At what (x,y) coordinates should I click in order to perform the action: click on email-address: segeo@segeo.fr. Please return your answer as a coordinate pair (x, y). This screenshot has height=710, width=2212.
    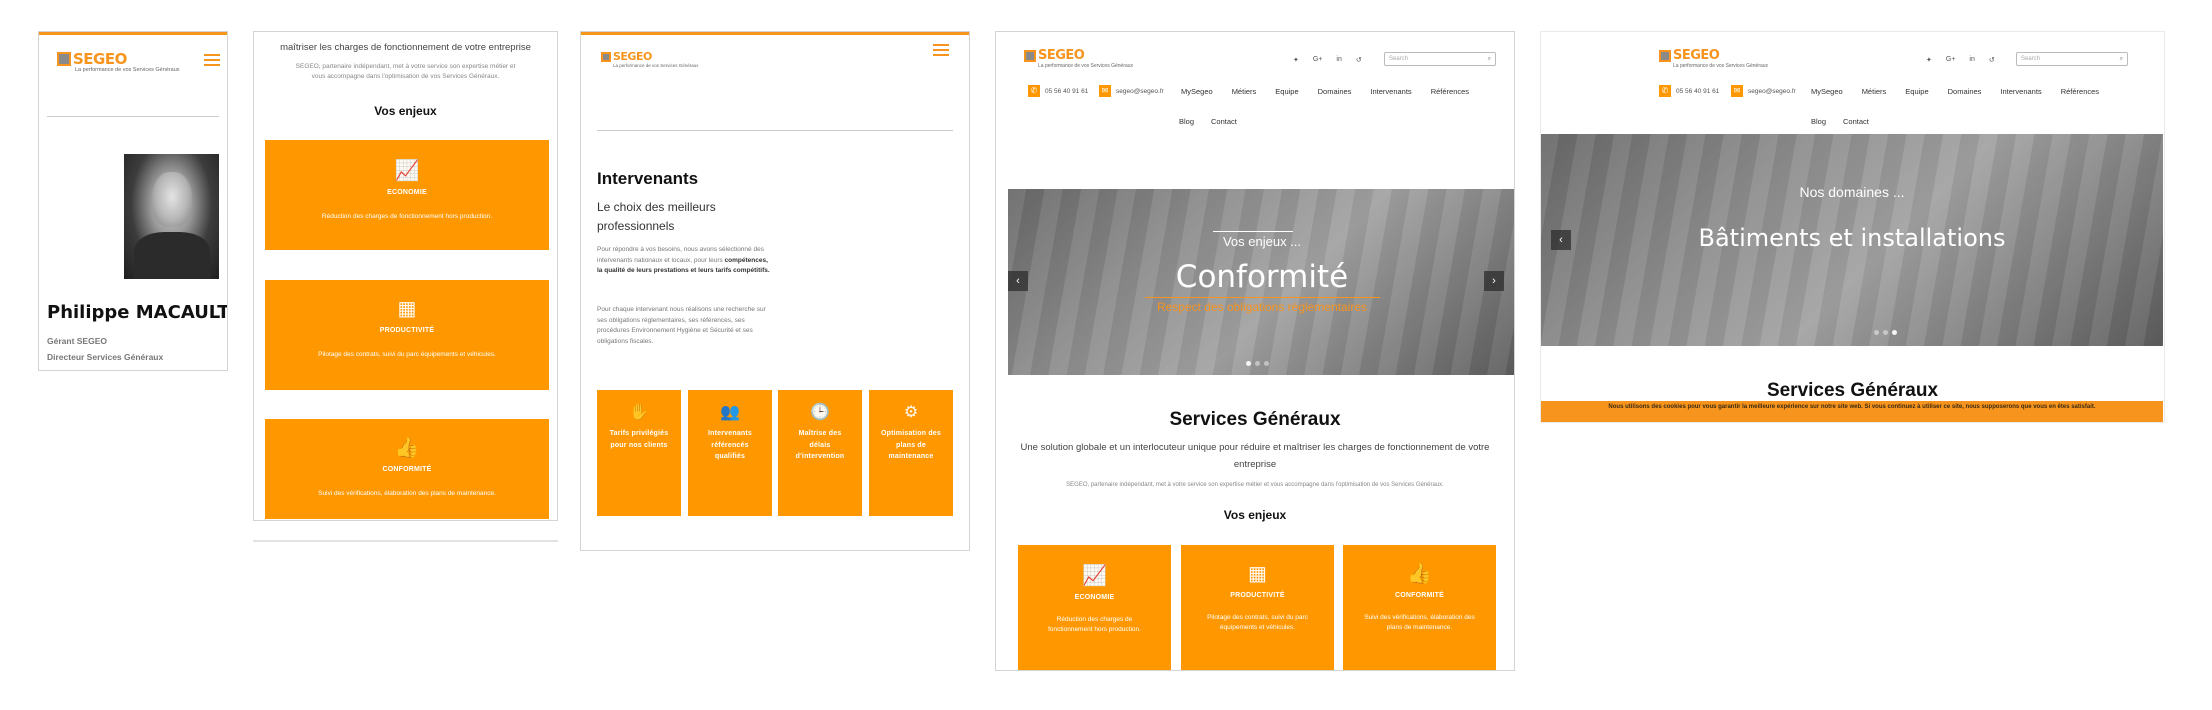
    Looking at the image, I should click on (1772, 91).